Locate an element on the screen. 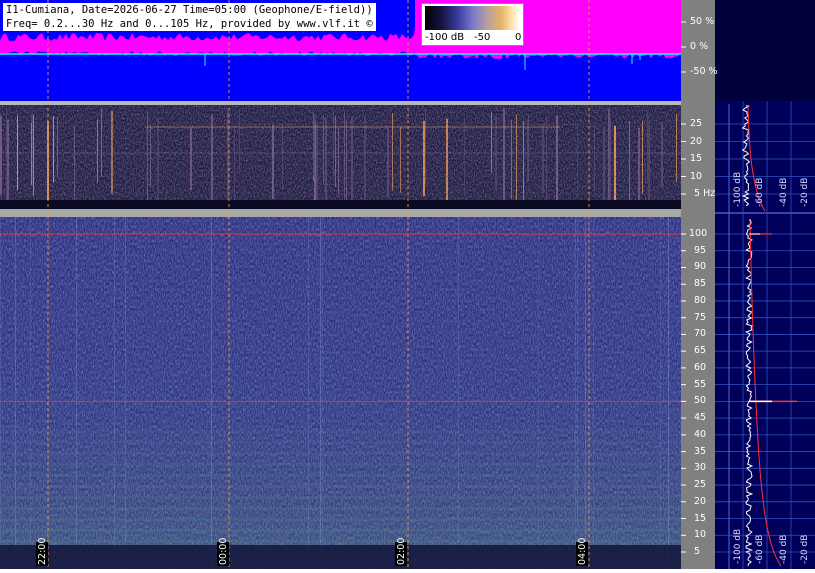 This screenshot has height=573, width=815. main-tick-label: 40 is located at coordinates (700, 434).